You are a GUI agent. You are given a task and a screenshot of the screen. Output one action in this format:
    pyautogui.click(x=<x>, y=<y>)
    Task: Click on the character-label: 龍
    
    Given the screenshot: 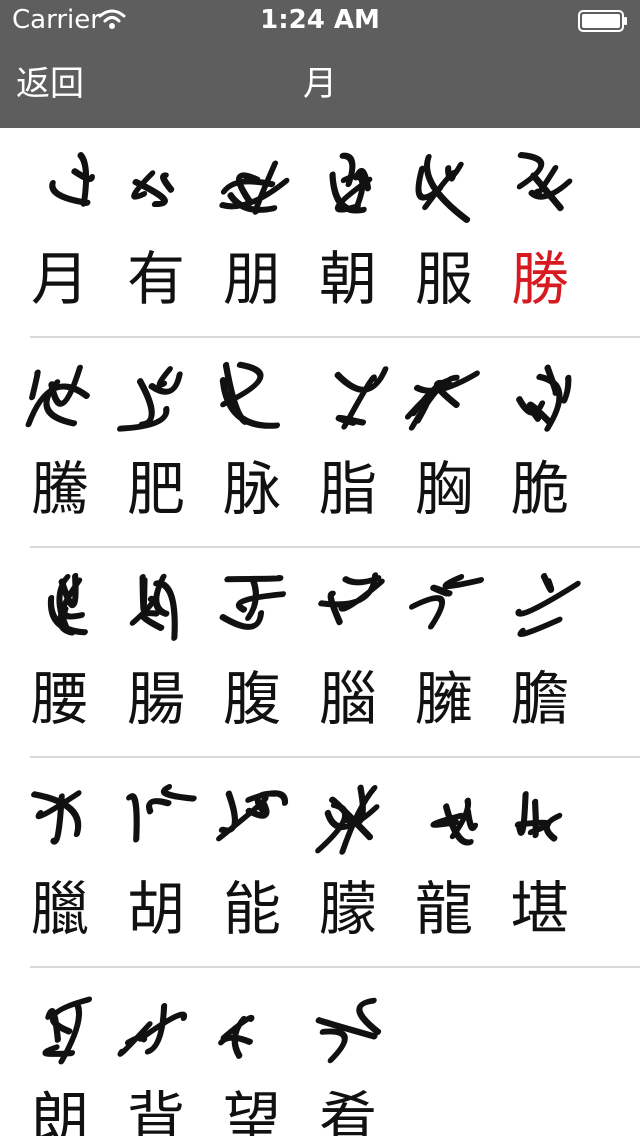 What is the action you would take?
    pyautogui.click(x=443, y=909)
    